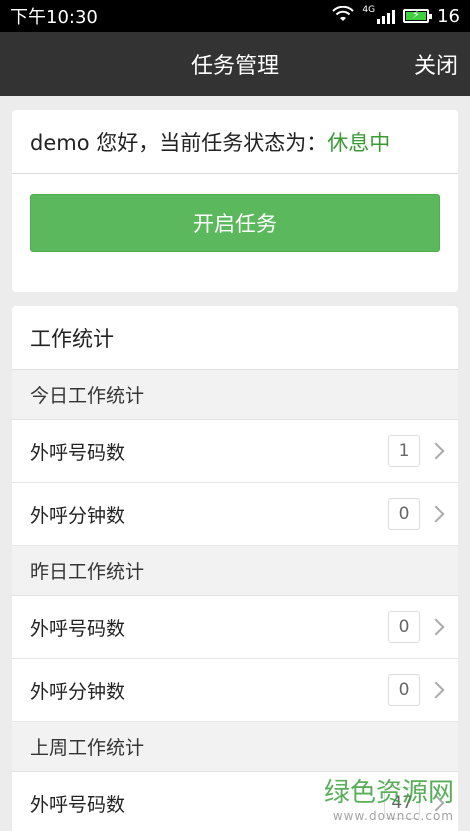 The height and width of the screenshot is (831, 470). Describe the element at coordinates (436, 64) in the screenshot. I see `close-button: 关闭` at that location.